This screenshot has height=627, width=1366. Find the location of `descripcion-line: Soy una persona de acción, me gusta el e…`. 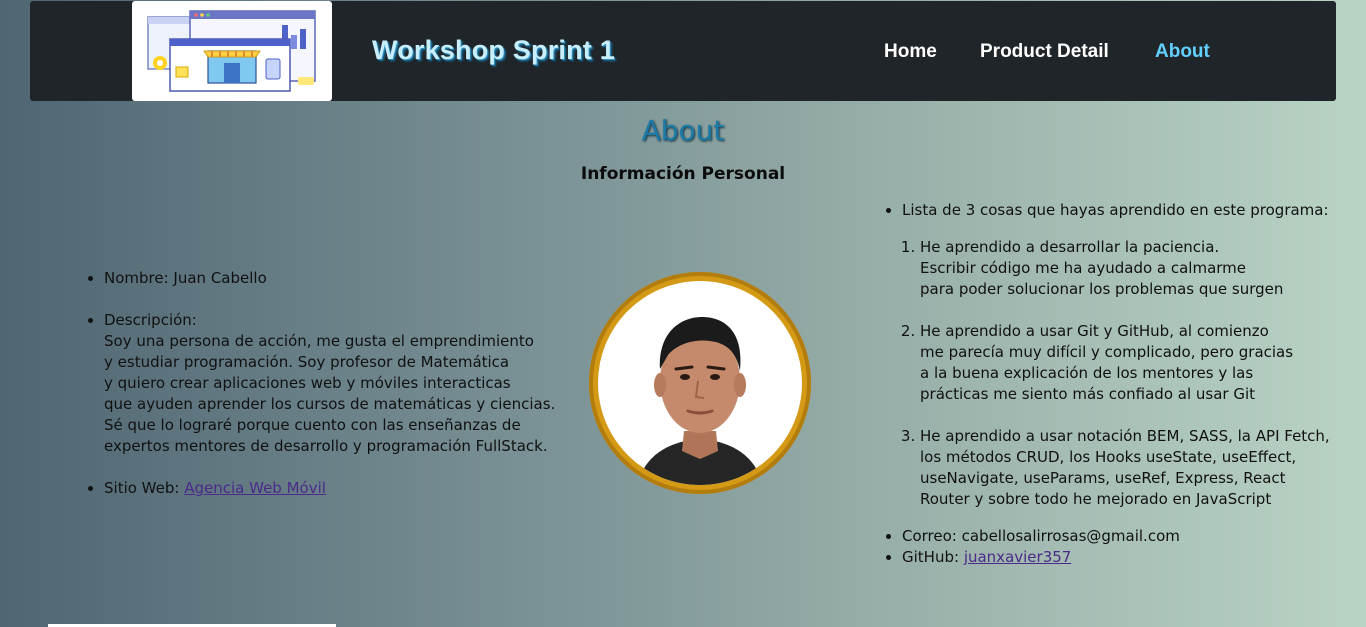

descripcion-line: Soy una persona de acción, me gusta el e… is located at coordinates (319, 341).